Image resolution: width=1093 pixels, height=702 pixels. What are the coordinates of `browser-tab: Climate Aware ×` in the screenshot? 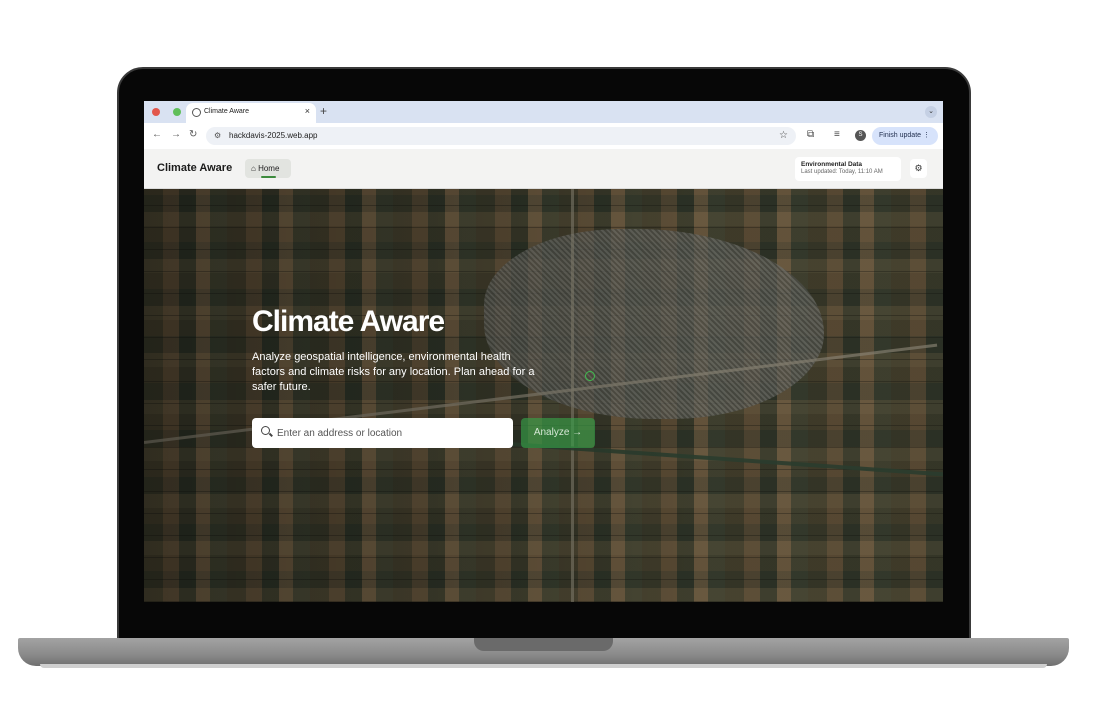 It's located at (251, 113).